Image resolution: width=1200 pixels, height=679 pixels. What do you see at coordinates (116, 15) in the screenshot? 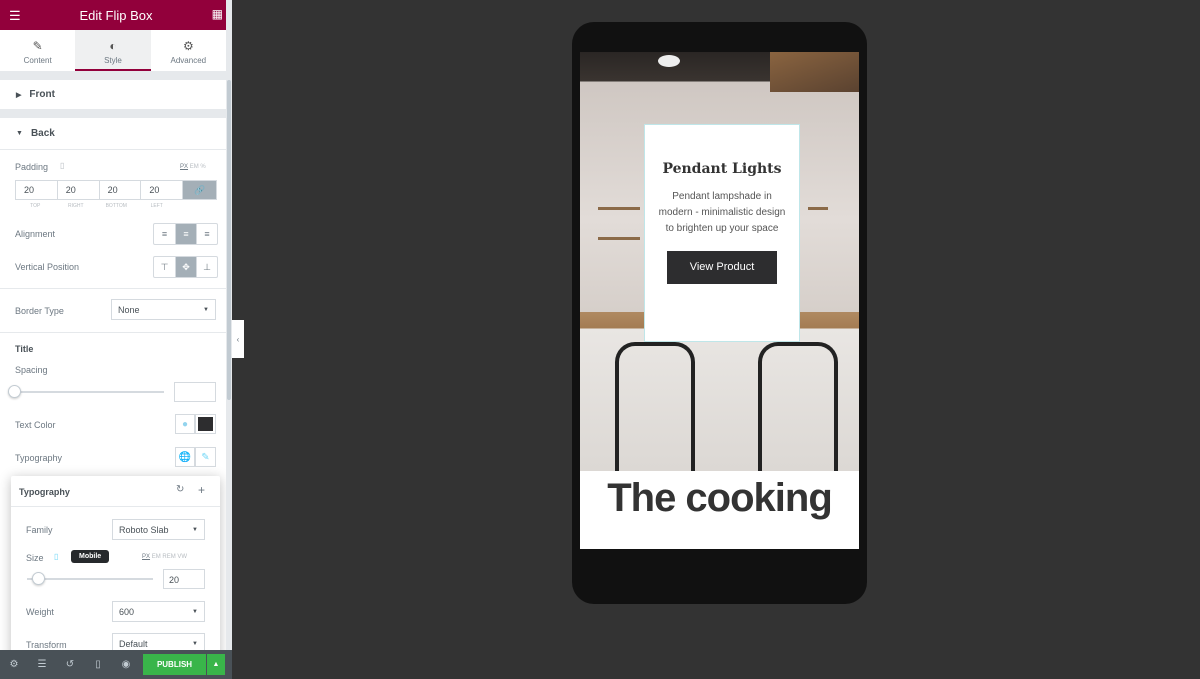
I see `panel-header: ☰ Edit Flip Box ▦` at bounding box center [116, 15].